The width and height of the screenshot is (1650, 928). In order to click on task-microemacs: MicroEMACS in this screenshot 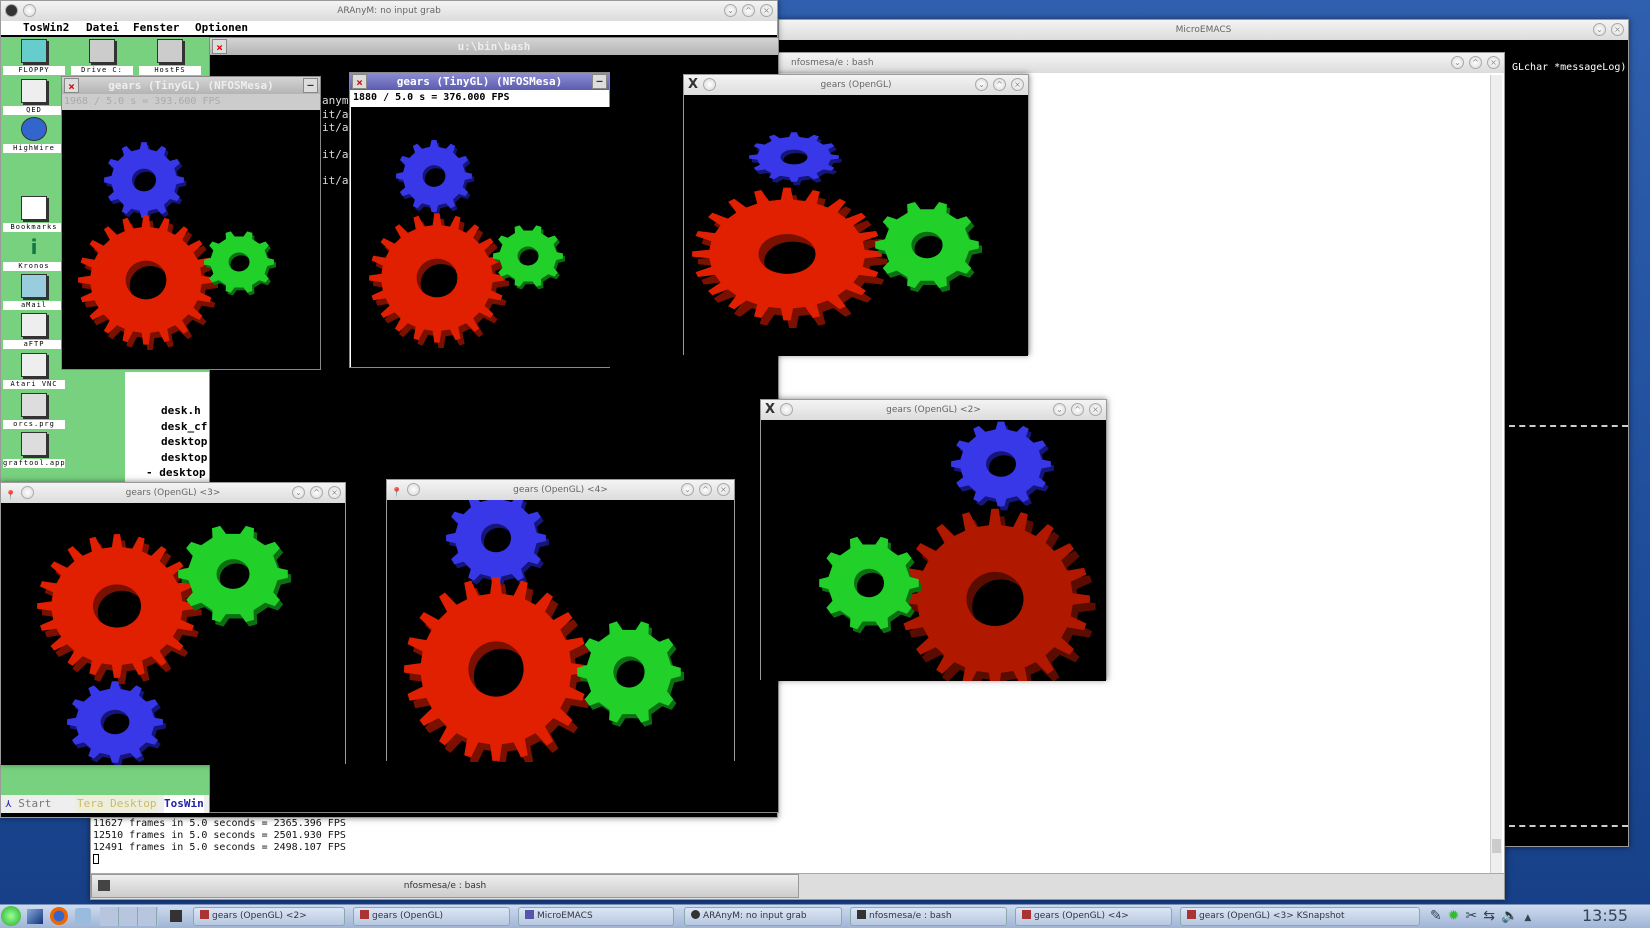, I will do `click(596, 916)`.